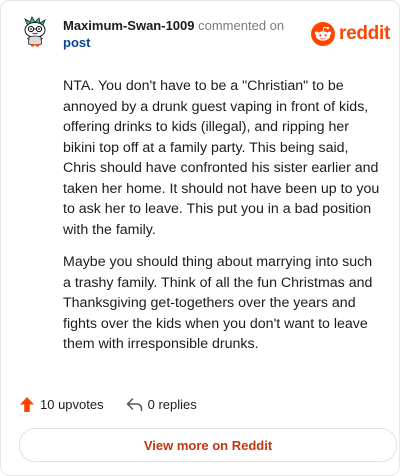  I want to click on reddit-snoo-icon, so click(323, 34).